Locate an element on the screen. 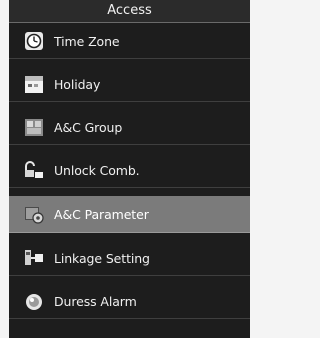  menu-item-label: Unlock Comb. is located at coordinates (97, 170).